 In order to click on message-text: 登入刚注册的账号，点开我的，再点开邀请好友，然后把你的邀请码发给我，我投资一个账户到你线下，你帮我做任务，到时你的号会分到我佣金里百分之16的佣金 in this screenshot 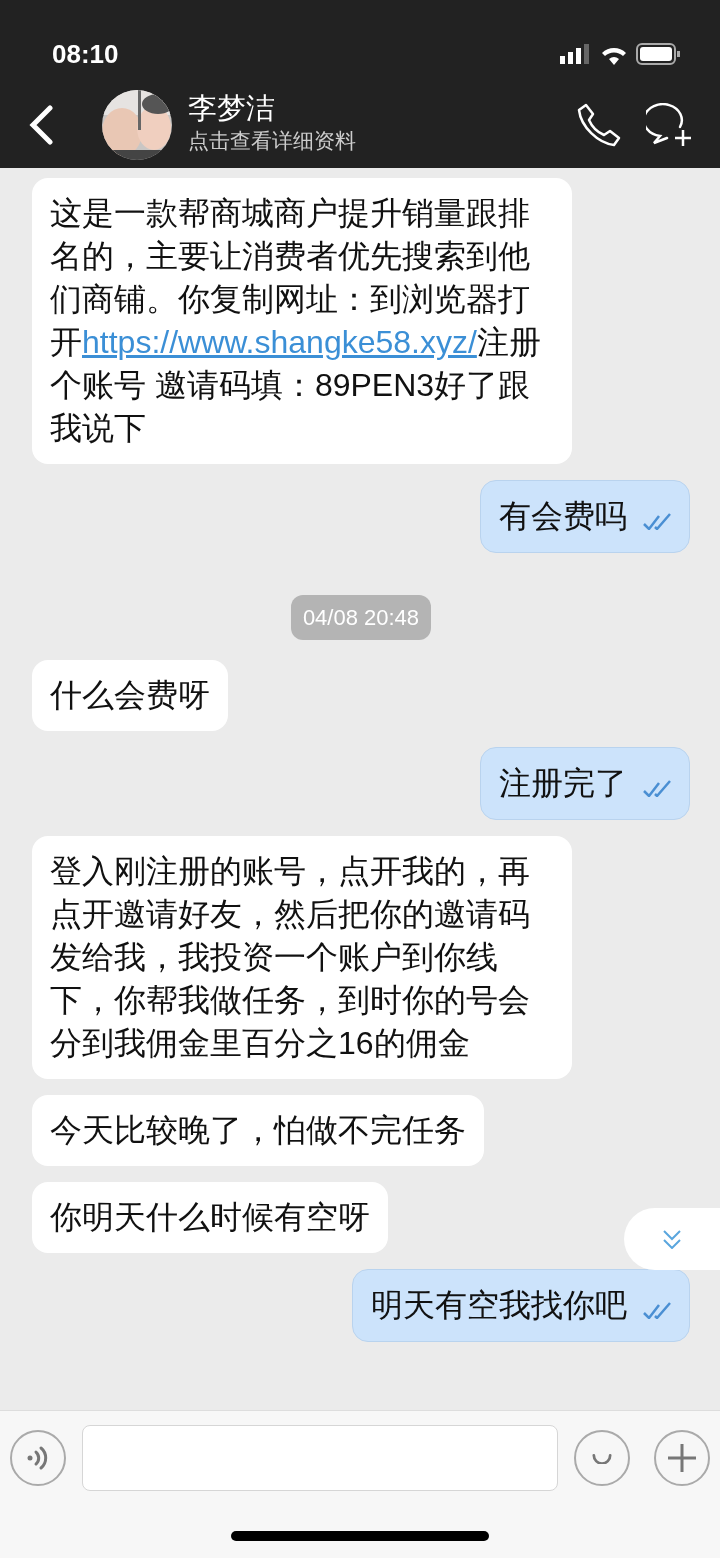, I will do `click(290, 957)`.